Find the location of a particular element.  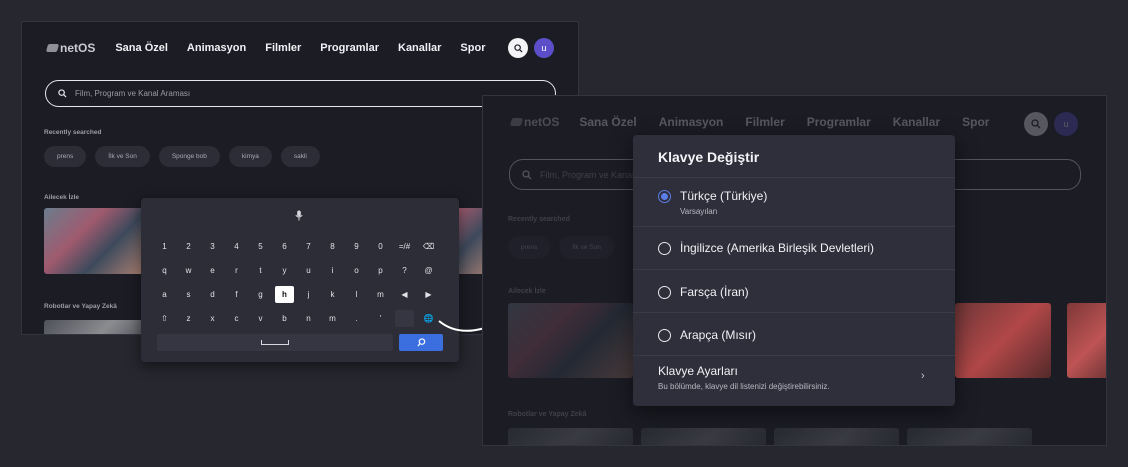

space-key is located at coordinates (275, 342).